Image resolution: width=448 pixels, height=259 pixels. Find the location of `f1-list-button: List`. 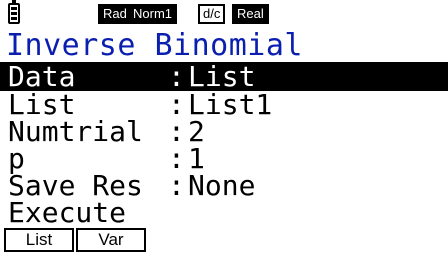

f1-list-button: List is located at coordinates (39, 240).